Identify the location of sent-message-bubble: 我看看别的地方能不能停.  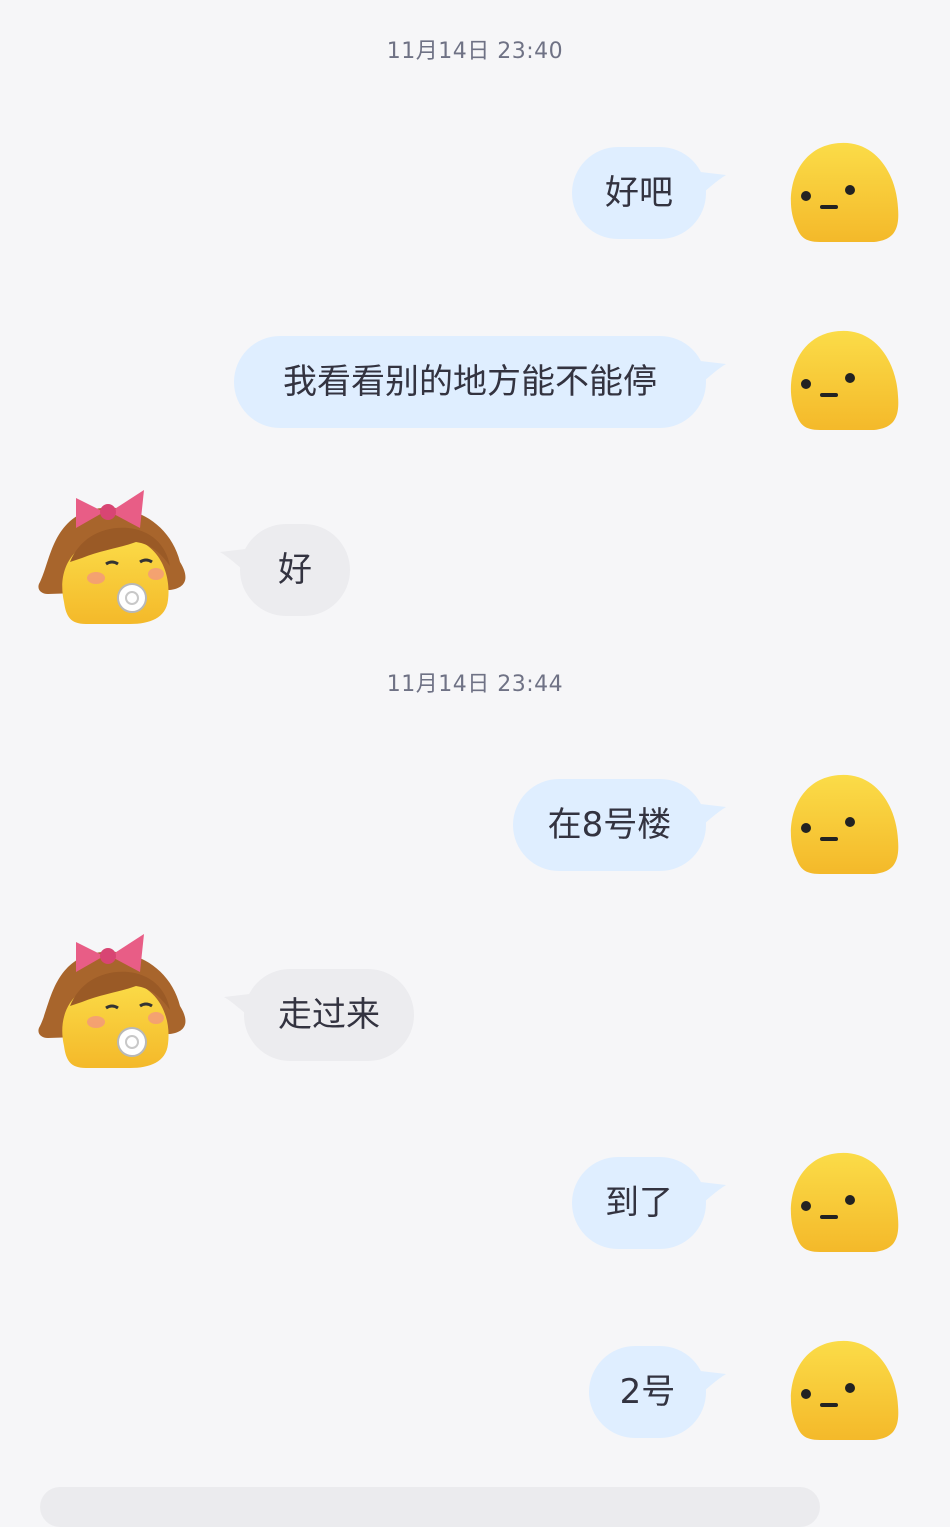
(470, 382).